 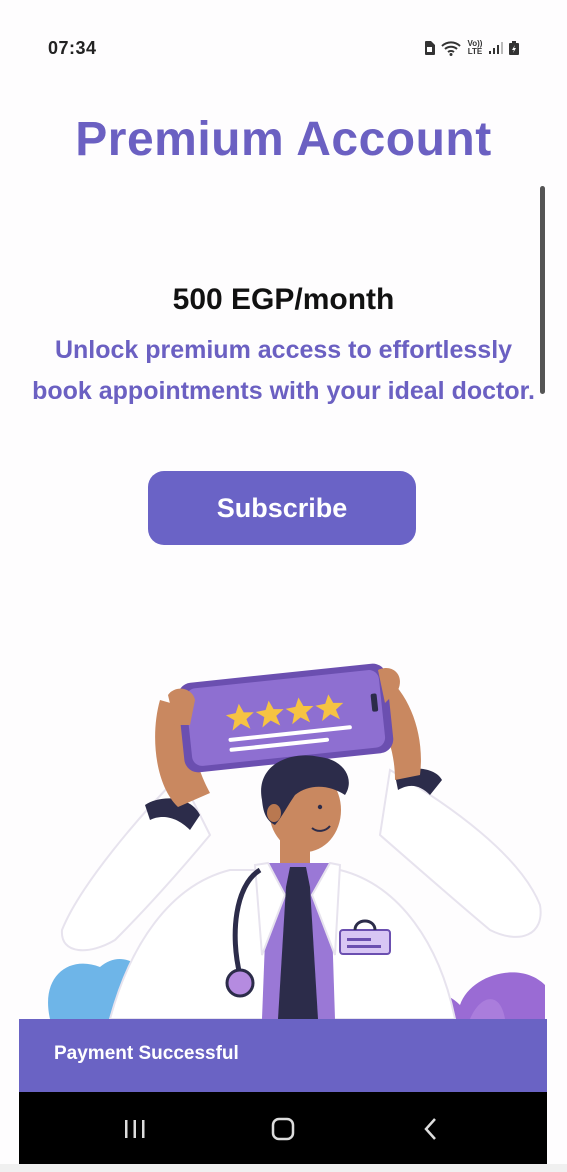 What do you see at coordinates (431, 1129) in the screenshot?
I see `back-icon` at bounding box center [431, 1129].